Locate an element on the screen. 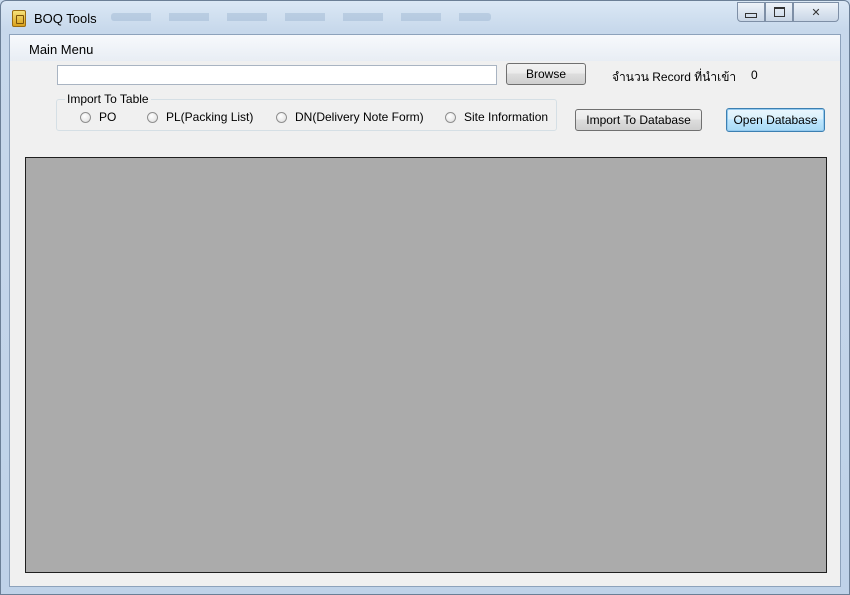  radio-label: DN(Delivery Note Form) is located at coordinates (359, 117).